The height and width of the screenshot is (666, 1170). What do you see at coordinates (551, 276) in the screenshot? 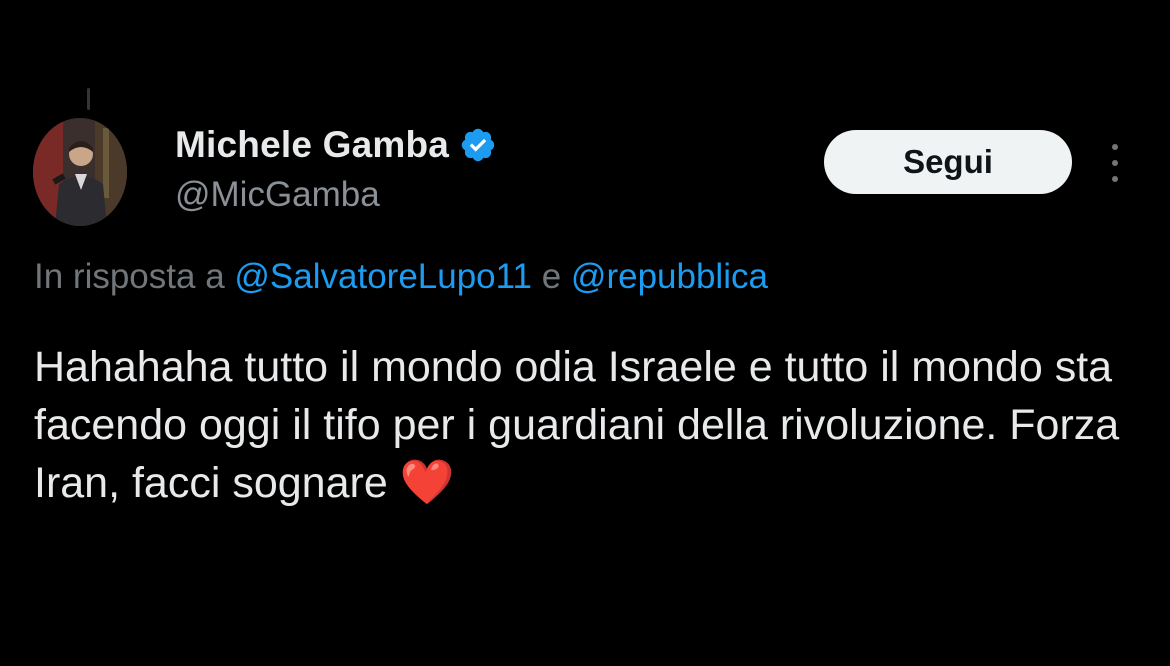
I see `reply-conjunction: e` at bounding box center [551, 276].